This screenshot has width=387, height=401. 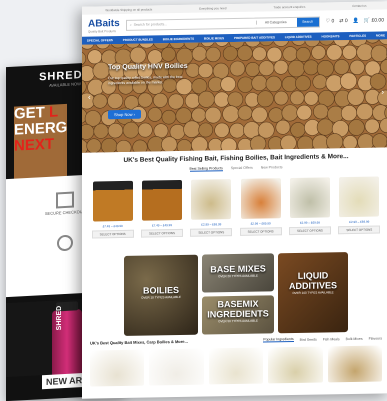 What do you see at coordinates (138, 39) in the screenshot?
I see `nav-item: PRODUCT BUNDLES` at bounding box center [138, 39].